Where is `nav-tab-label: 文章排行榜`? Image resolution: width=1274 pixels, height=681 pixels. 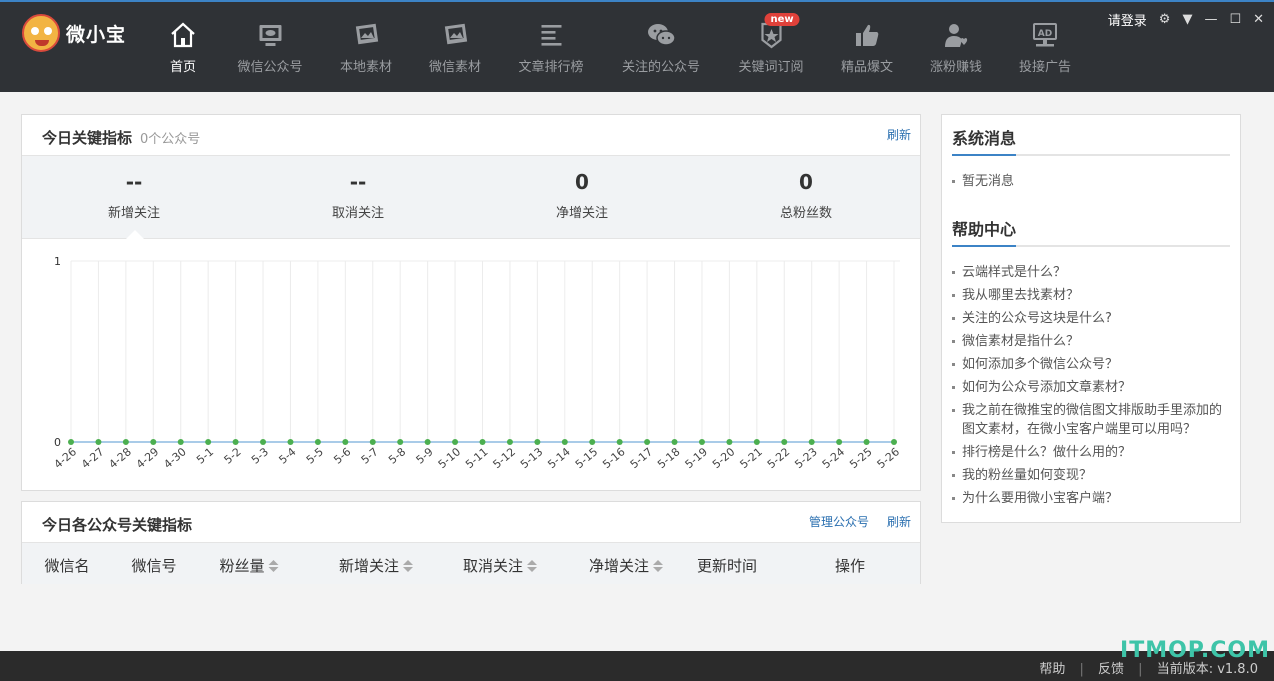
nav-tab-label: 文章排行榜 is located at coordinates (551, 67).